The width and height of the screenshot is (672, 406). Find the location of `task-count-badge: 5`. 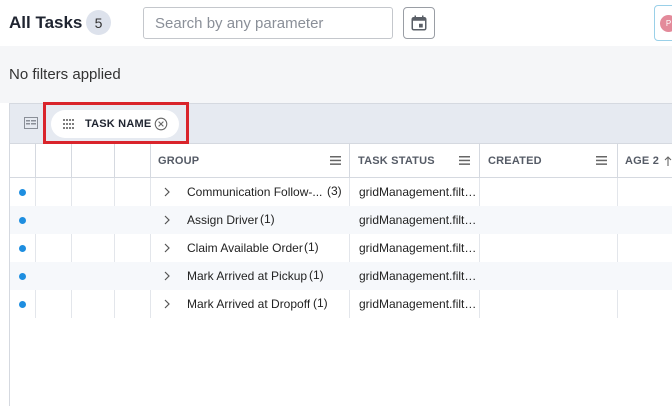

task-count-badge: 5 is located at coordinates (98, 22).